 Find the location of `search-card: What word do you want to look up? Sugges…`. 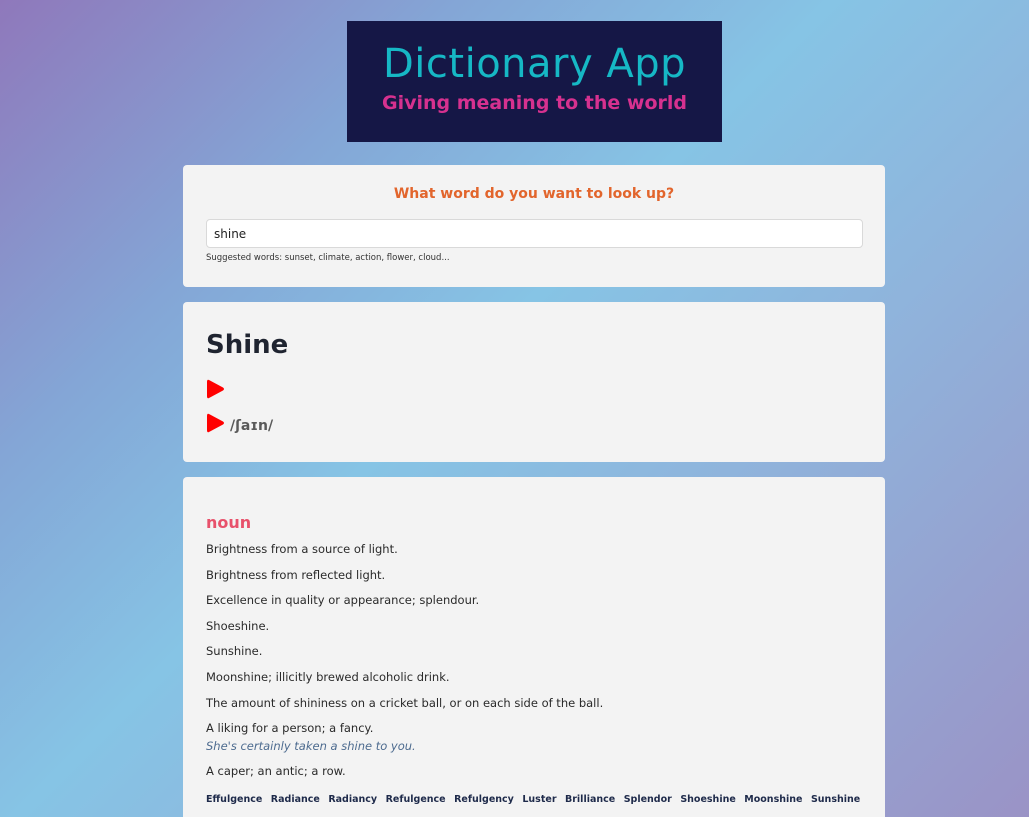

search-card: What word do you want to look up? Sugges… is located at coordinates (534, 226).